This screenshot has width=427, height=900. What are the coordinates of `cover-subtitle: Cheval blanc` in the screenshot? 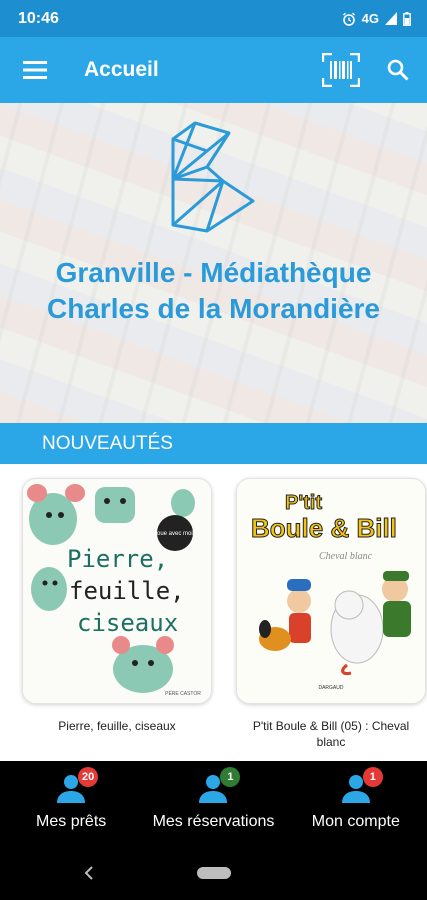 It's located at (346, 556).